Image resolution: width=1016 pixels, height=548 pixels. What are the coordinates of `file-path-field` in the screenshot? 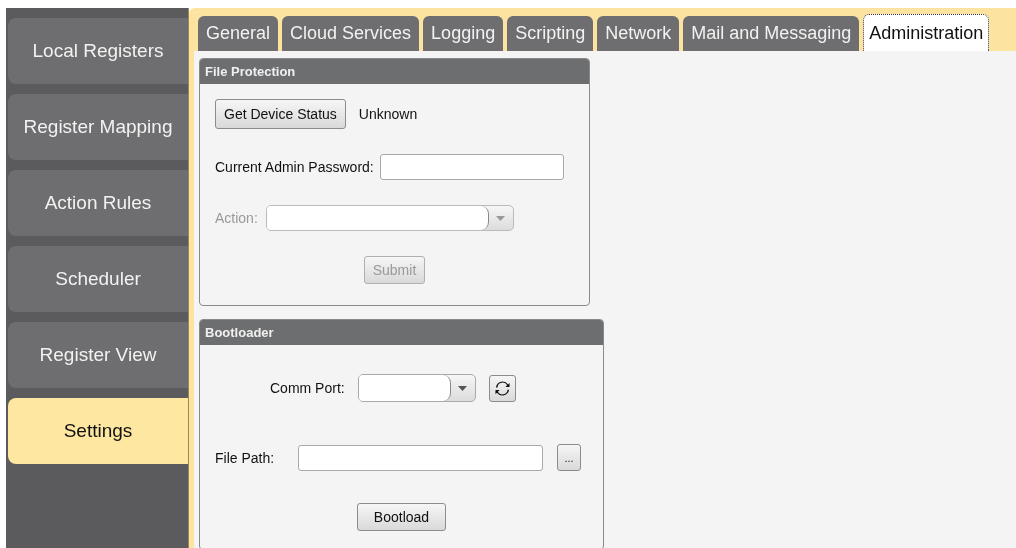 It's located at (420, 457).